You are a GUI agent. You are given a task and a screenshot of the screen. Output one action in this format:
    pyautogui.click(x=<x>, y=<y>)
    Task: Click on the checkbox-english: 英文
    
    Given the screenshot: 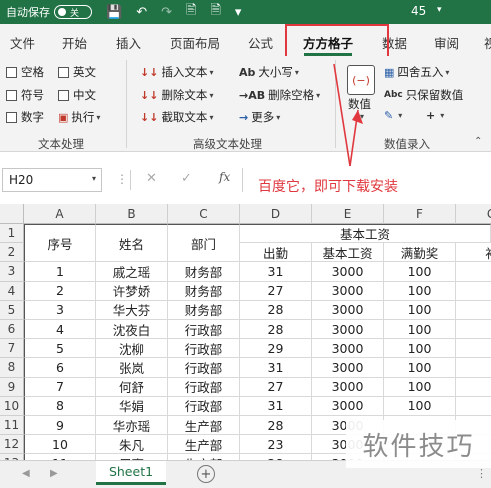 What is the action you would take?
    pyautogui.click(x=77, y=72)
    